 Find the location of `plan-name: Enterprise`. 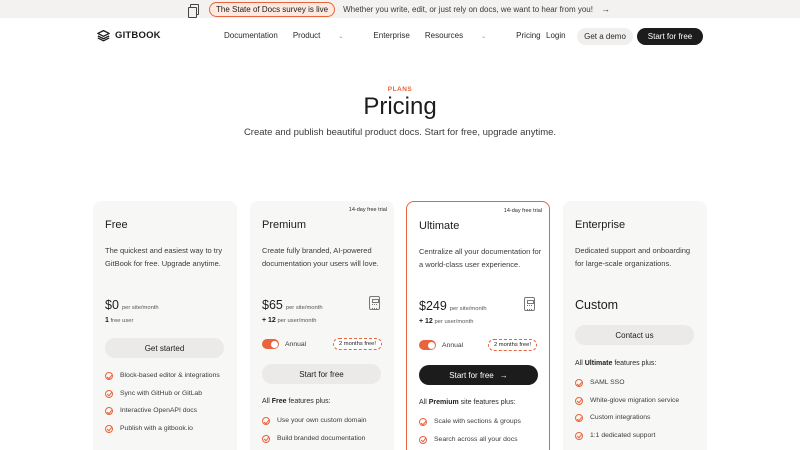

plan-name: Enterprise is located at coordinates (600, 225).